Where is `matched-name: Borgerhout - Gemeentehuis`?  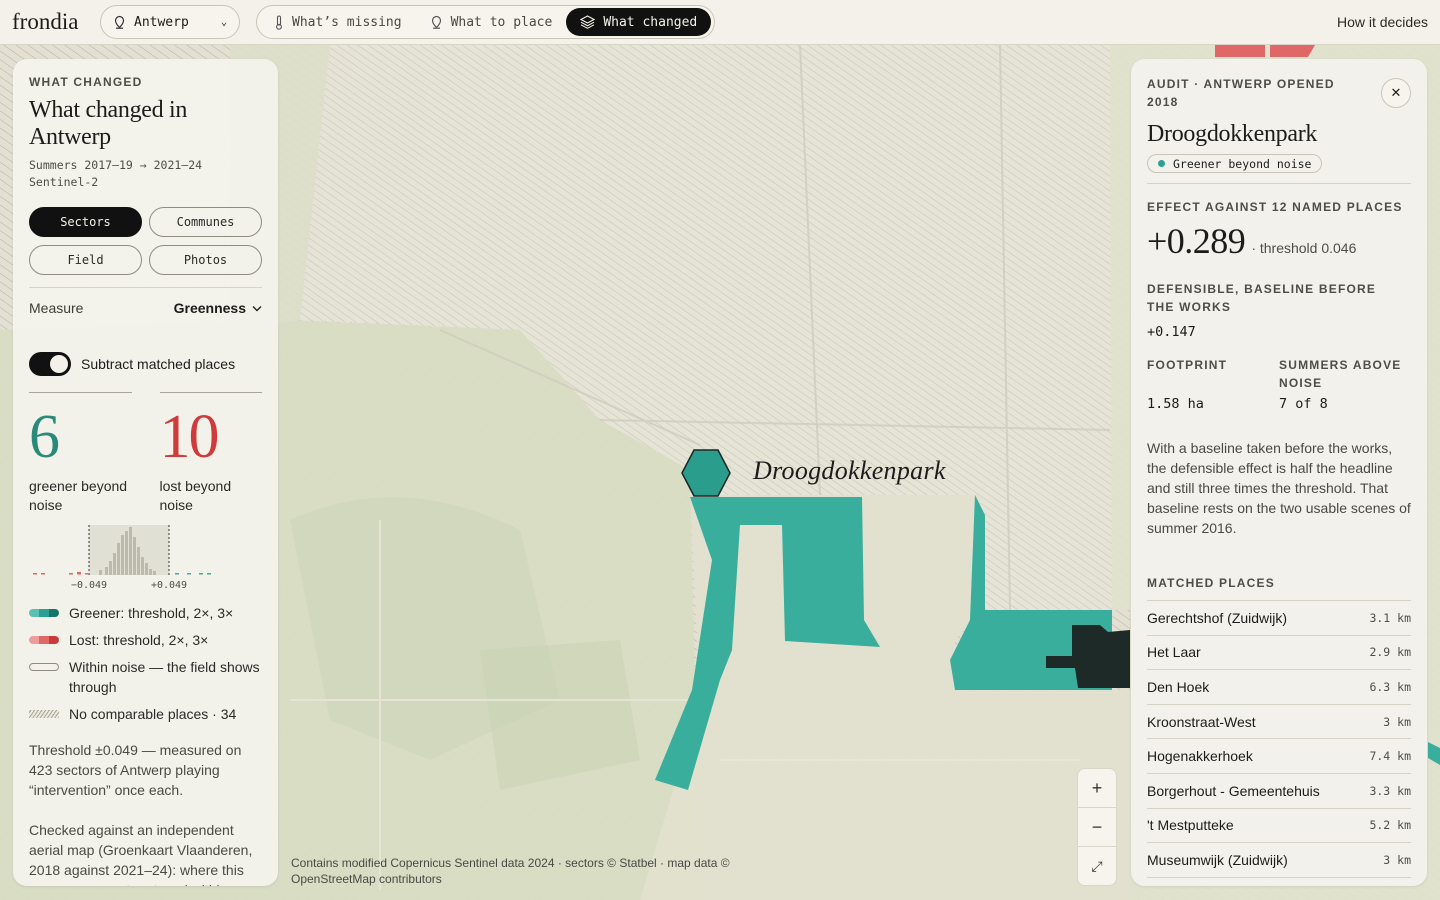
matched-name: Borgerhout - Gemeentehuis is located at coordinates (1233, 790).